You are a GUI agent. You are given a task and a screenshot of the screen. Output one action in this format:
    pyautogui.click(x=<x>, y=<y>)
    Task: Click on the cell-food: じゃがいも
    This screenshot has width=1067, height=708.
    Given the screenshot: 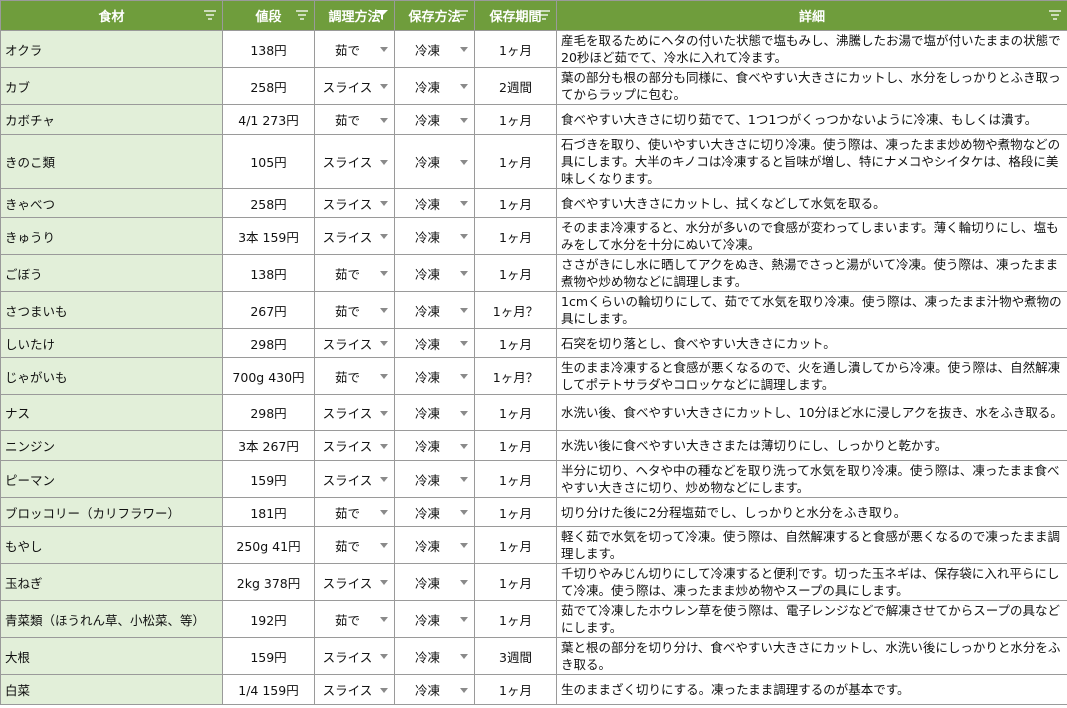 What is the action you would take?
    pyautogui.click(x=111, y=376)
    